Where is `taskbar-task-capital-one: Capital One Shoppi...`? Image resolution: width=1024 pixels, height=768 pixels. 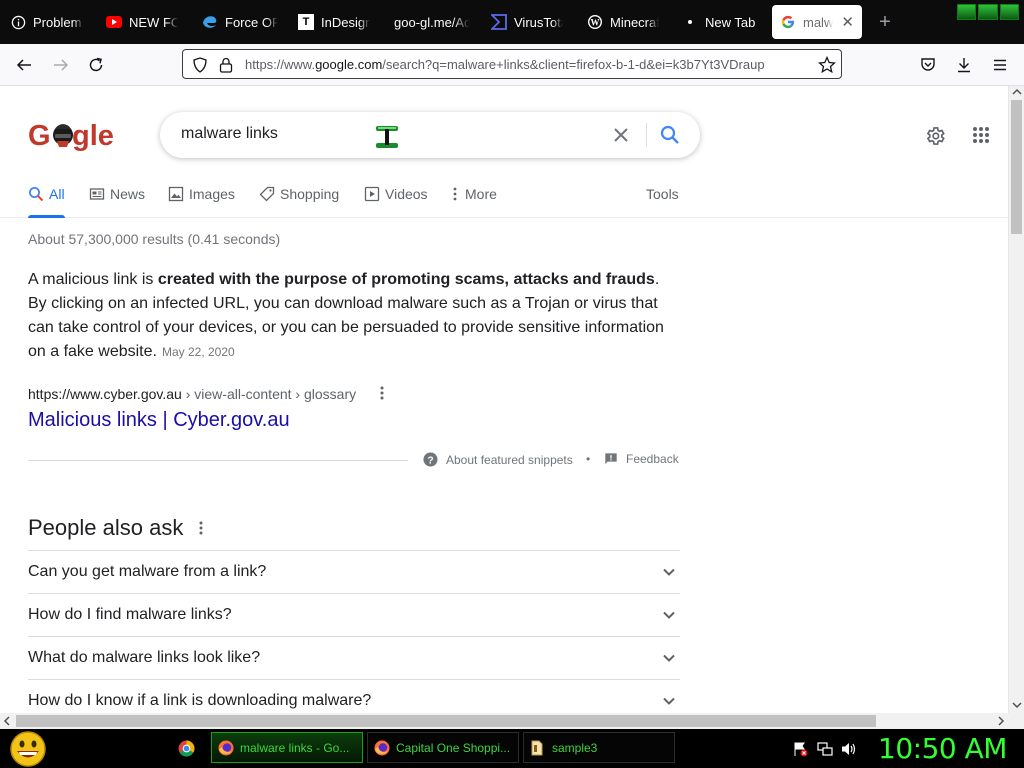
taskbar-task-capital-one: Capital One Shoppi... is located at coordinates (443, 747).